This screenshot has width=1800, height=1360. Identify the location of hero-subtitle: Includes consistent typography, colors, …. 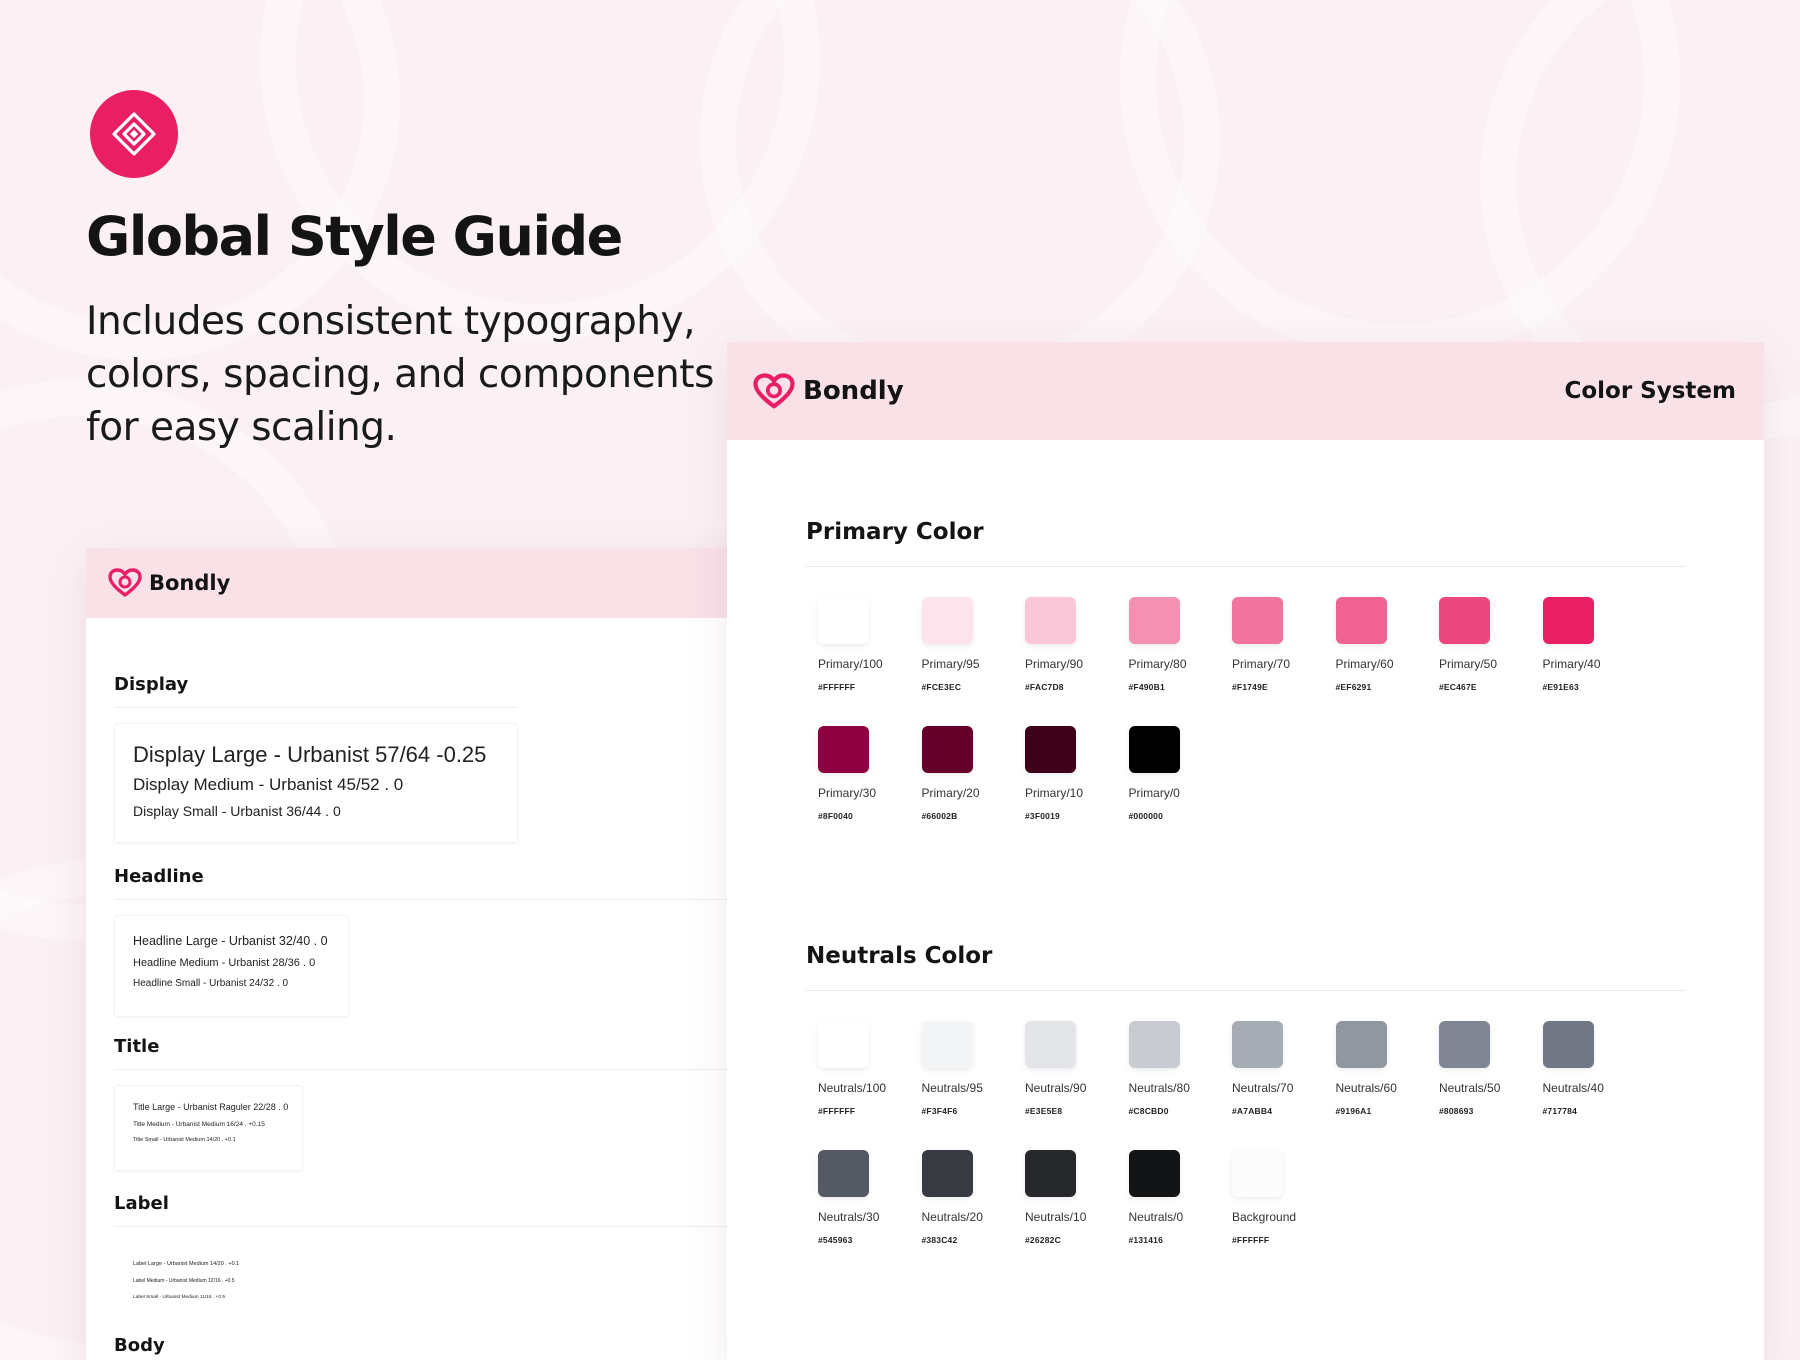
(400, 374).